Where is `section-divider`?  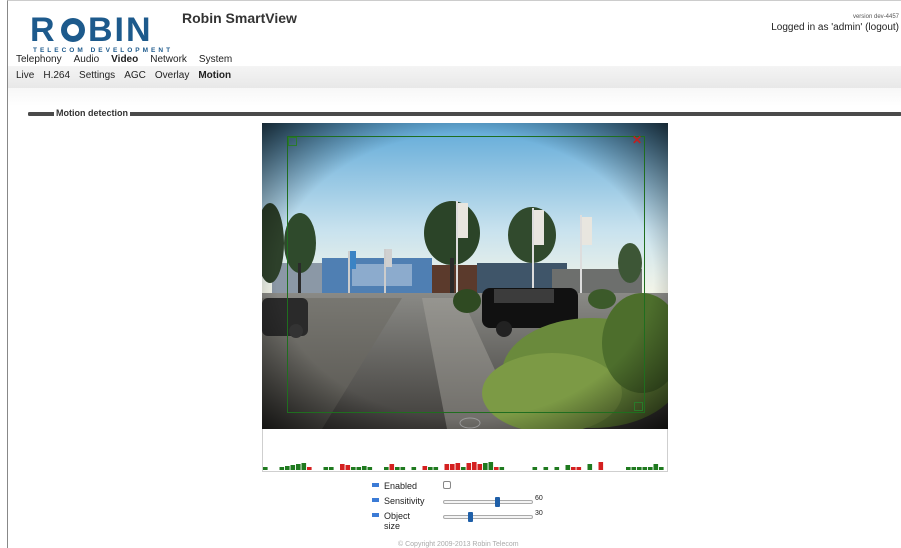
section-divider is located at coordinates (464, 114).